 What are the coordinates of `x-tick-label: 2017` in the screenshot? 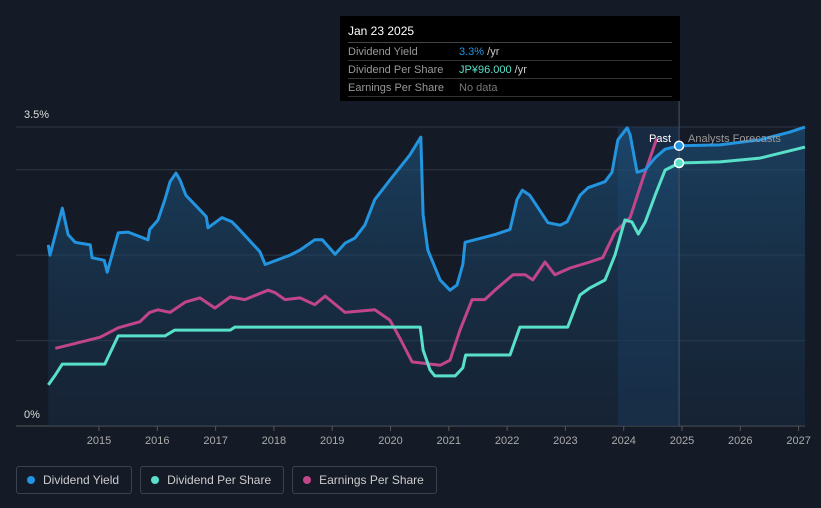 It's located at (215, 441).